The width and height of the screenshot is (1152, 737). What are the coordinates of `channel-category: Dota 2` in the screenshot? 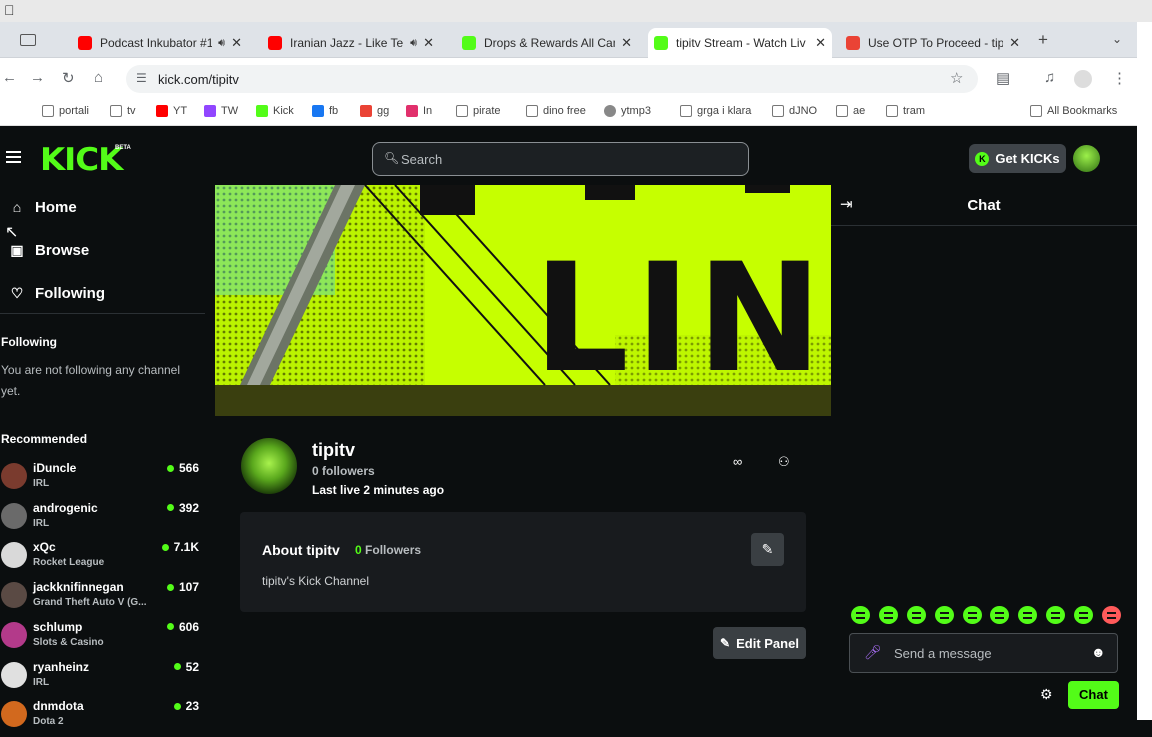 It's located at (48, 722).